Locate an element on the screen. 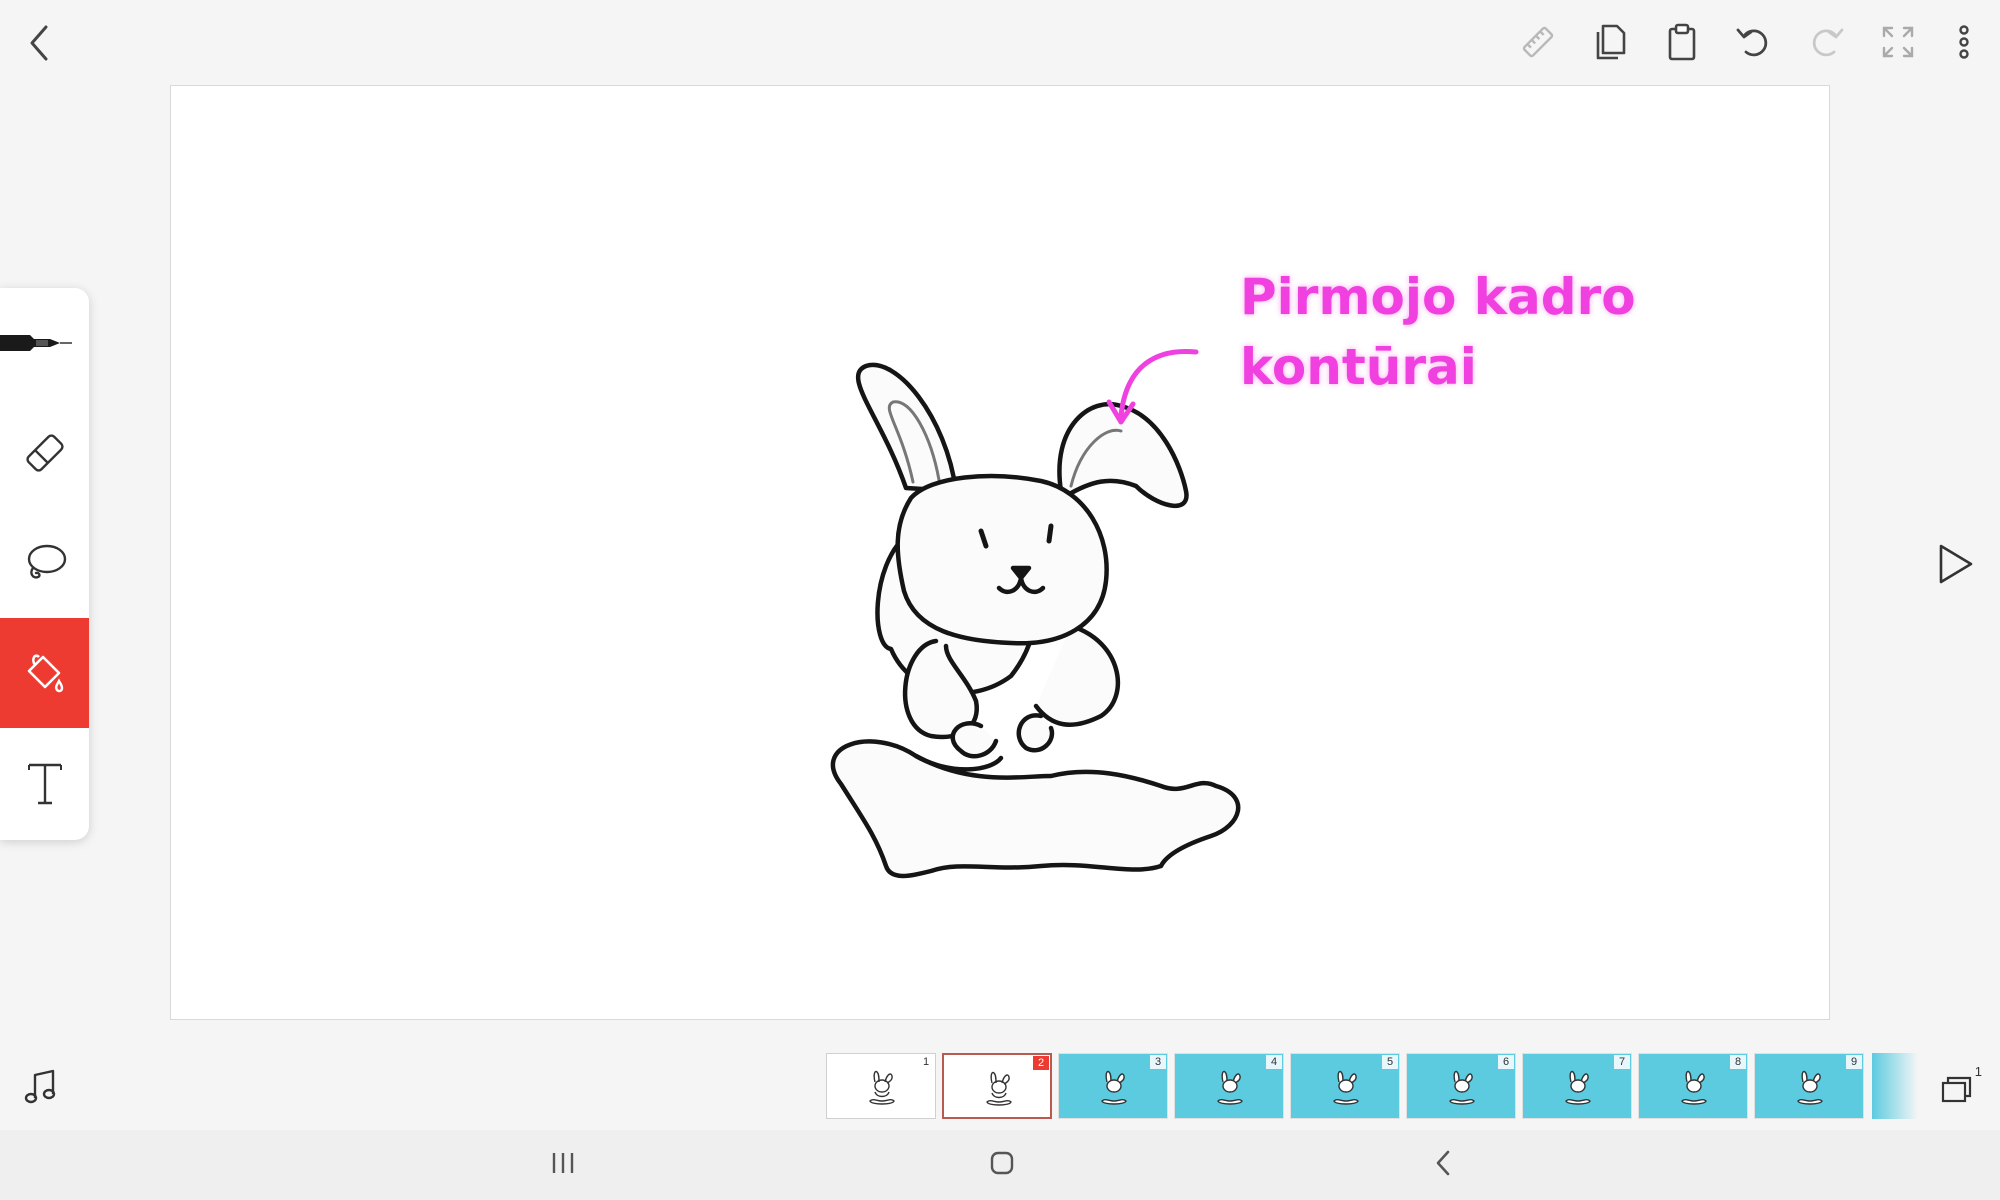 Image resolution: width=2000 pixels, height=1200 pixels. redo-icon is located at coordinates (1828, 42).